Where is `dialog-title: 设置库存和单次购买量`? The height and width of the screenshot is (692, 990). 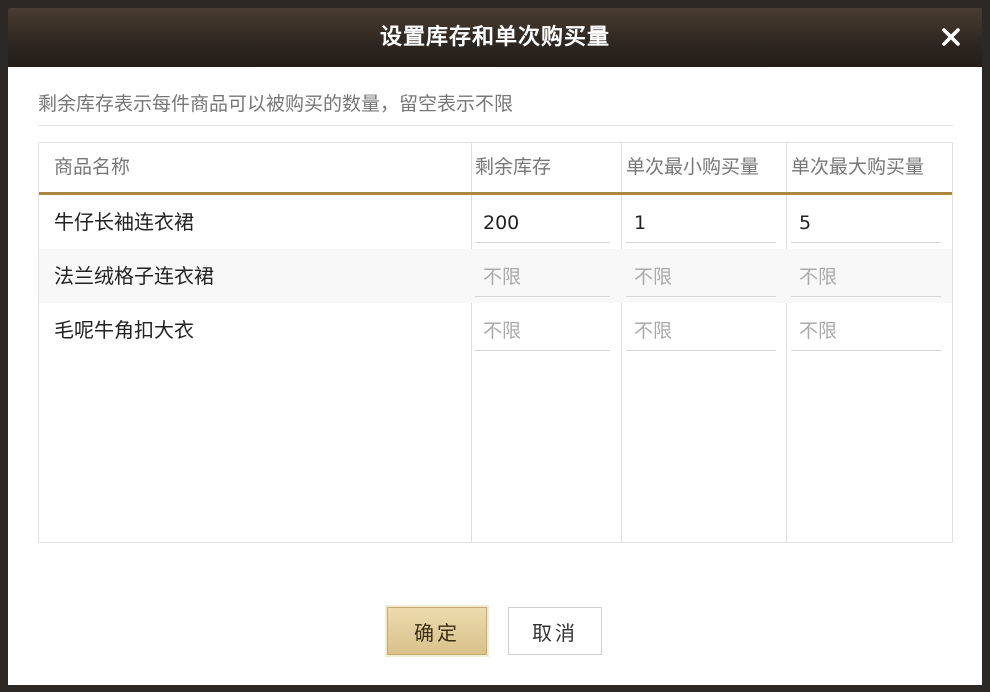 dialog-title: 设置库存和单次购买量 is located at coordinates (494, 37).